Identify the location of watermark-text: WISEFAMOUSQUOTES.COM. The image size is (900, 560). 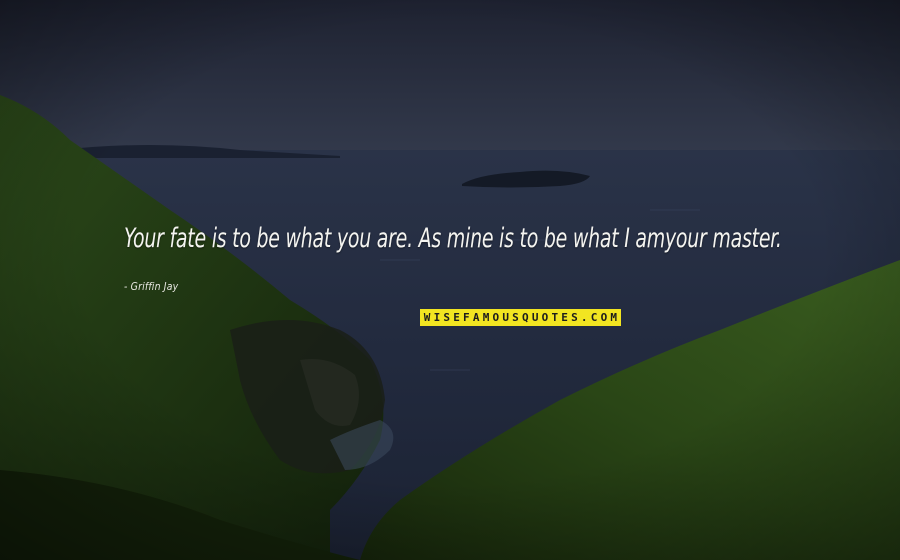
(522, 317).